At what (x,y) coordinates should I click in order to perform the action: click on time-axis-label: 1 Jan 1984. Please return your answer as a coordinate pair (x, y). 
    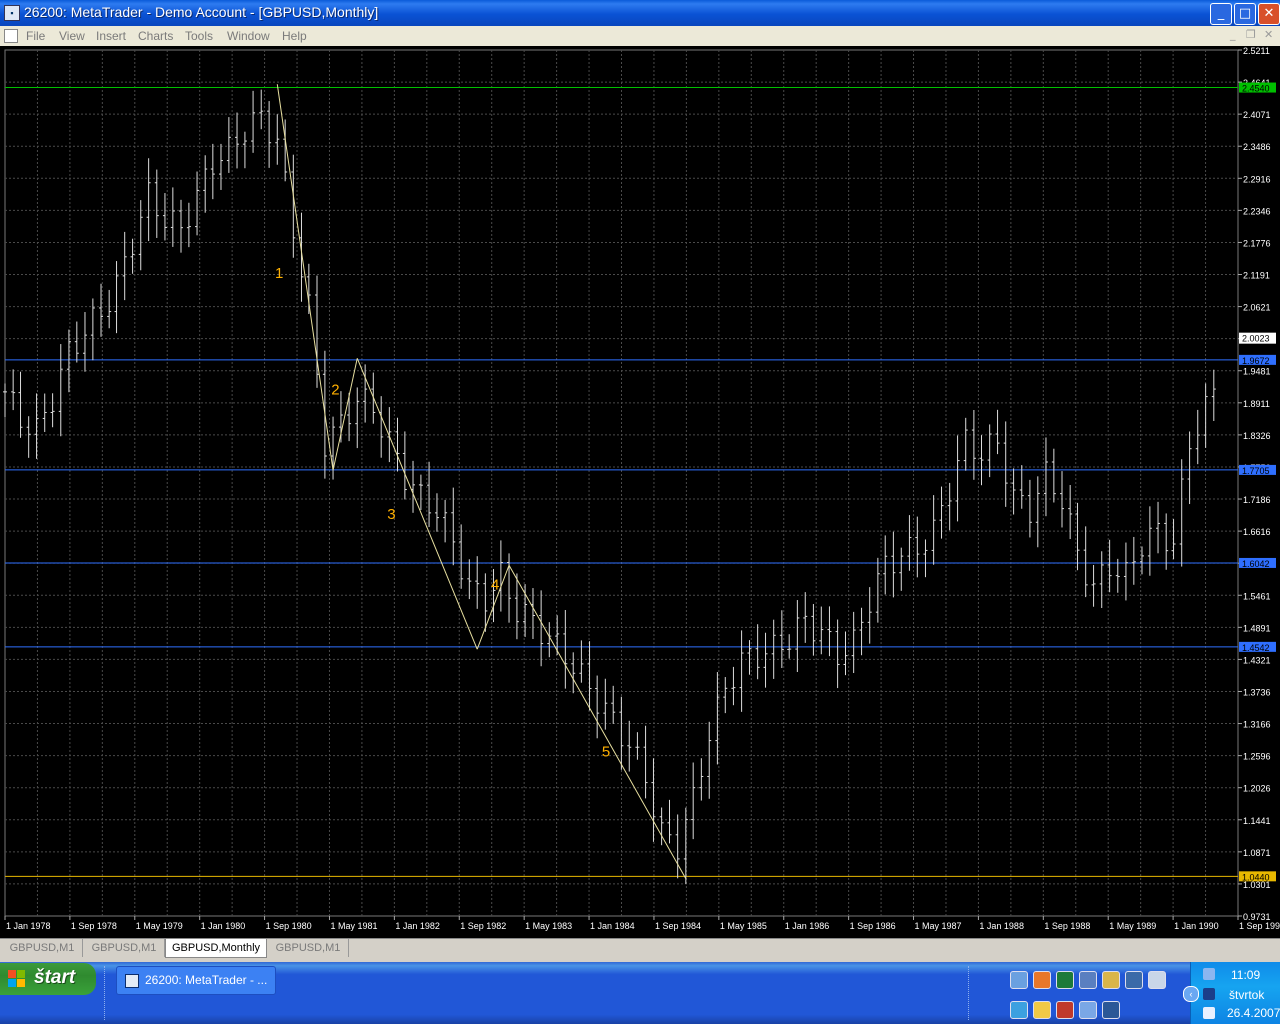
    Looking at the image, I should click on (612, 926).